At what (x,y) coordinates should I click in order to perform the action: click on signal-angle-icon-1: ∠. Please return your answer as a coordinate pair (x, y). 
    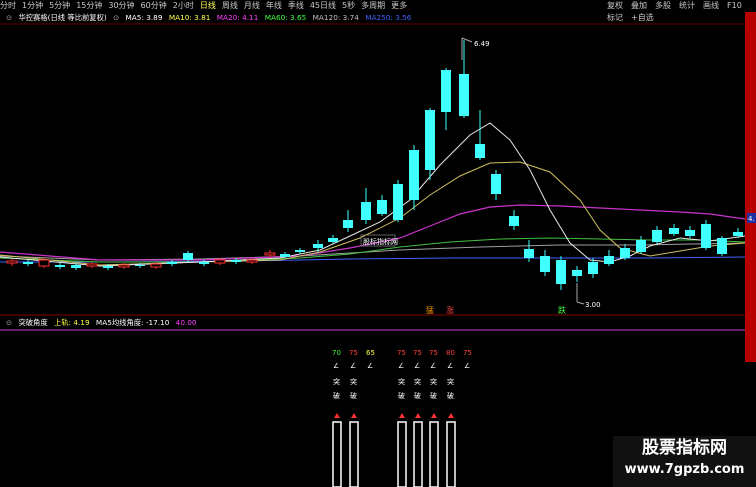
    Looking at the image, I should click on (353, 366).